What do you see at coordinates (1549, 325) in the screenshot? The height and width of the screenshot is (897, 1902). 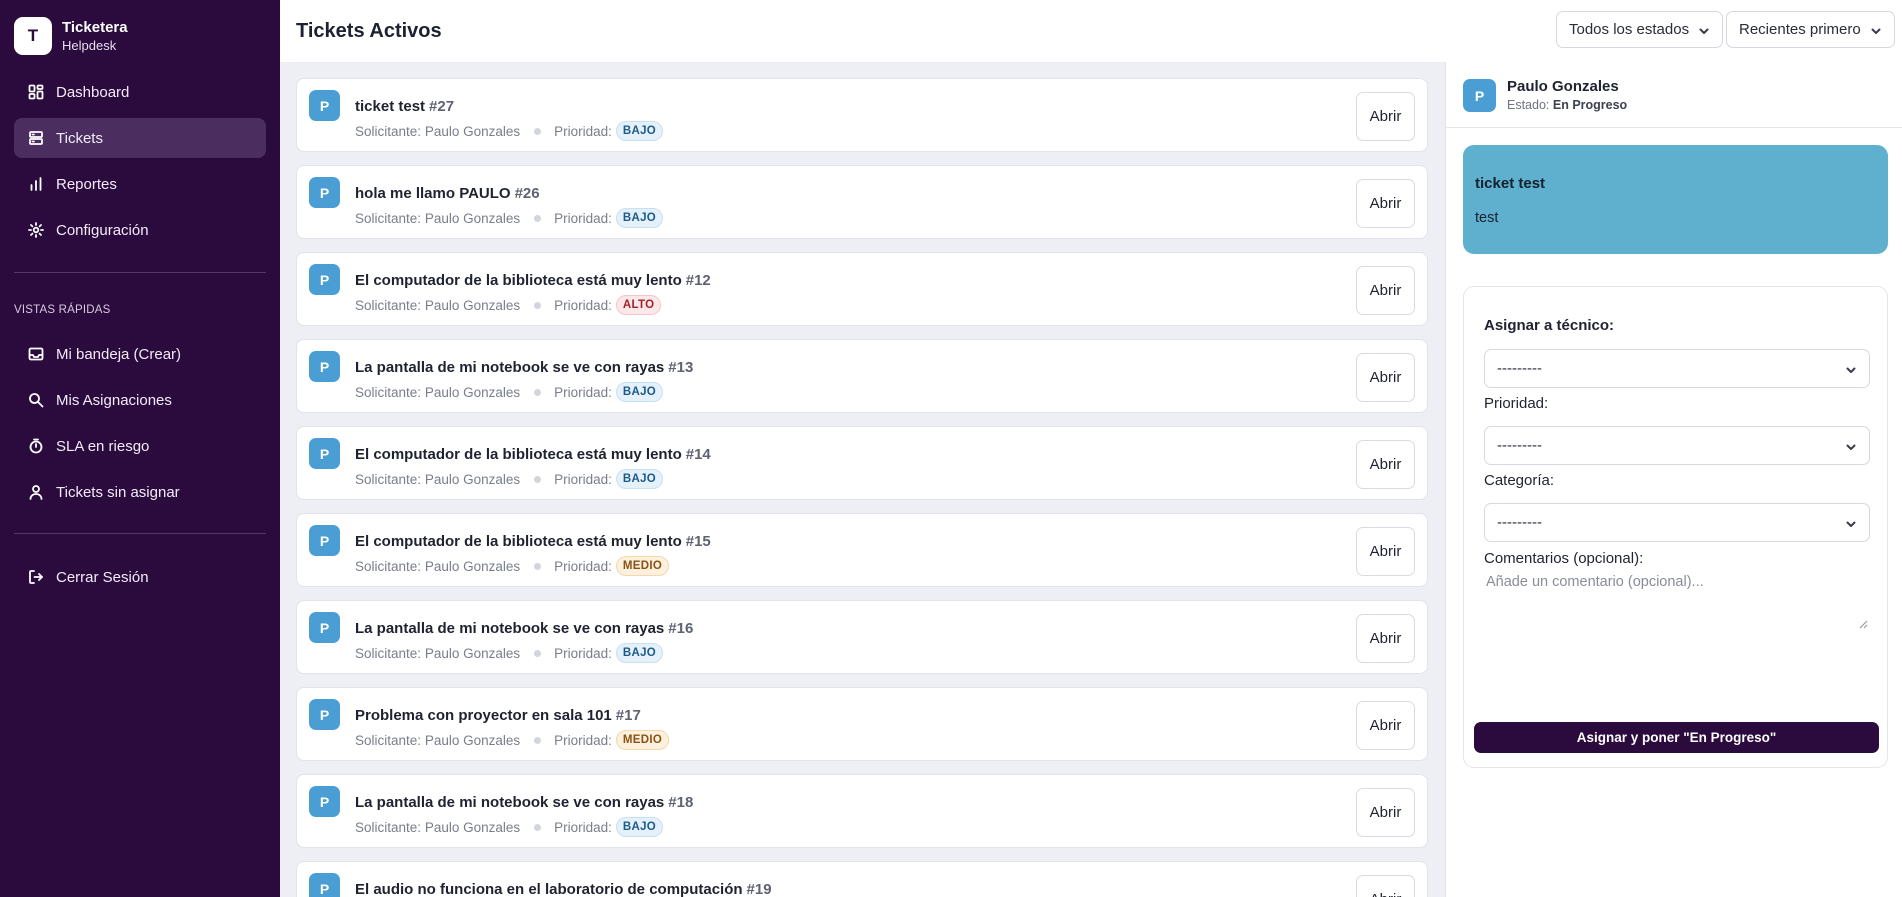 I see `assign-label: Asignar a técnico:` at bounding box center [1549, 325].